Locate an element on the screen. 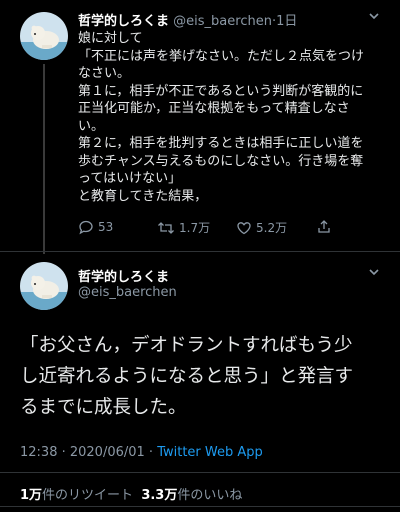 The image size is (400, 512). likes-label: 件のいいね is located at coordinates (210, 495).